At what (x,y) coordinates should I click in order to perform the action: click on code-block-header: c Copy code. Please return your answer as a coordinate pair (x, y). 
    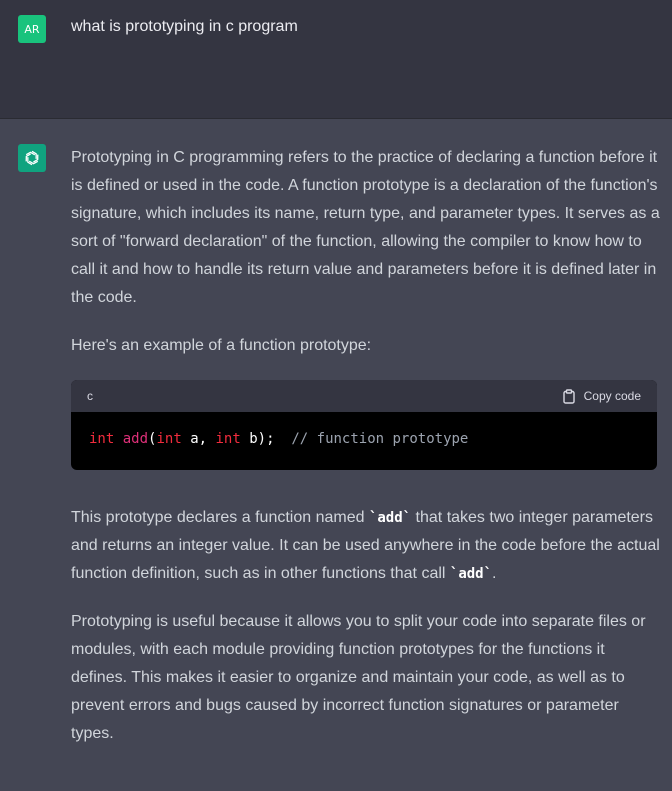
    Looking at the image, I should click on (364, 396).